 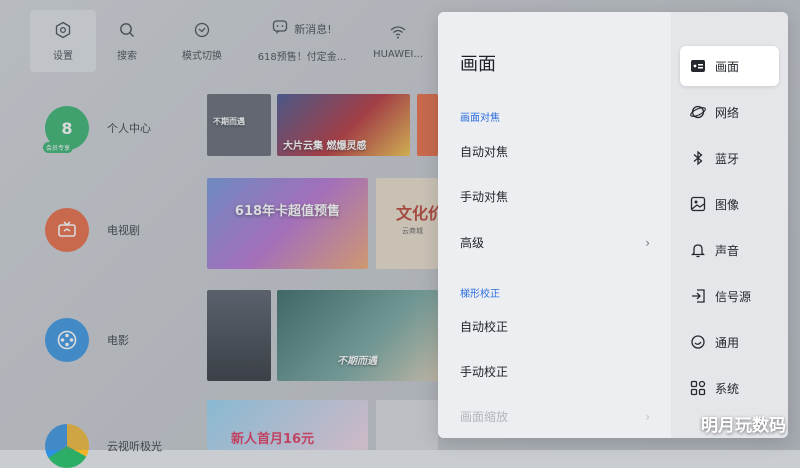 I want to click on option-manual-correct: 手动校正, so click(x=555, y=371).